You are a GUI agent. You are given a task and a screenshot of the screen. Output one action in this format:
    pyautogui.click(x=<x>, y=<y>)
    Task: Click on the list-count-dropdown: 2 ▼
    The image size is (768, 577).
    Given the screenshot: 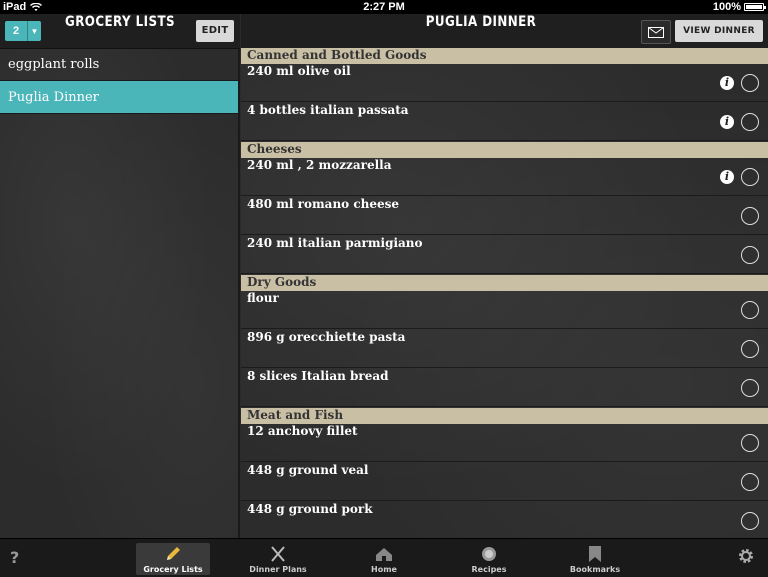 What is the action you would take?
    pyautogui.click(x=23, y=31)
    